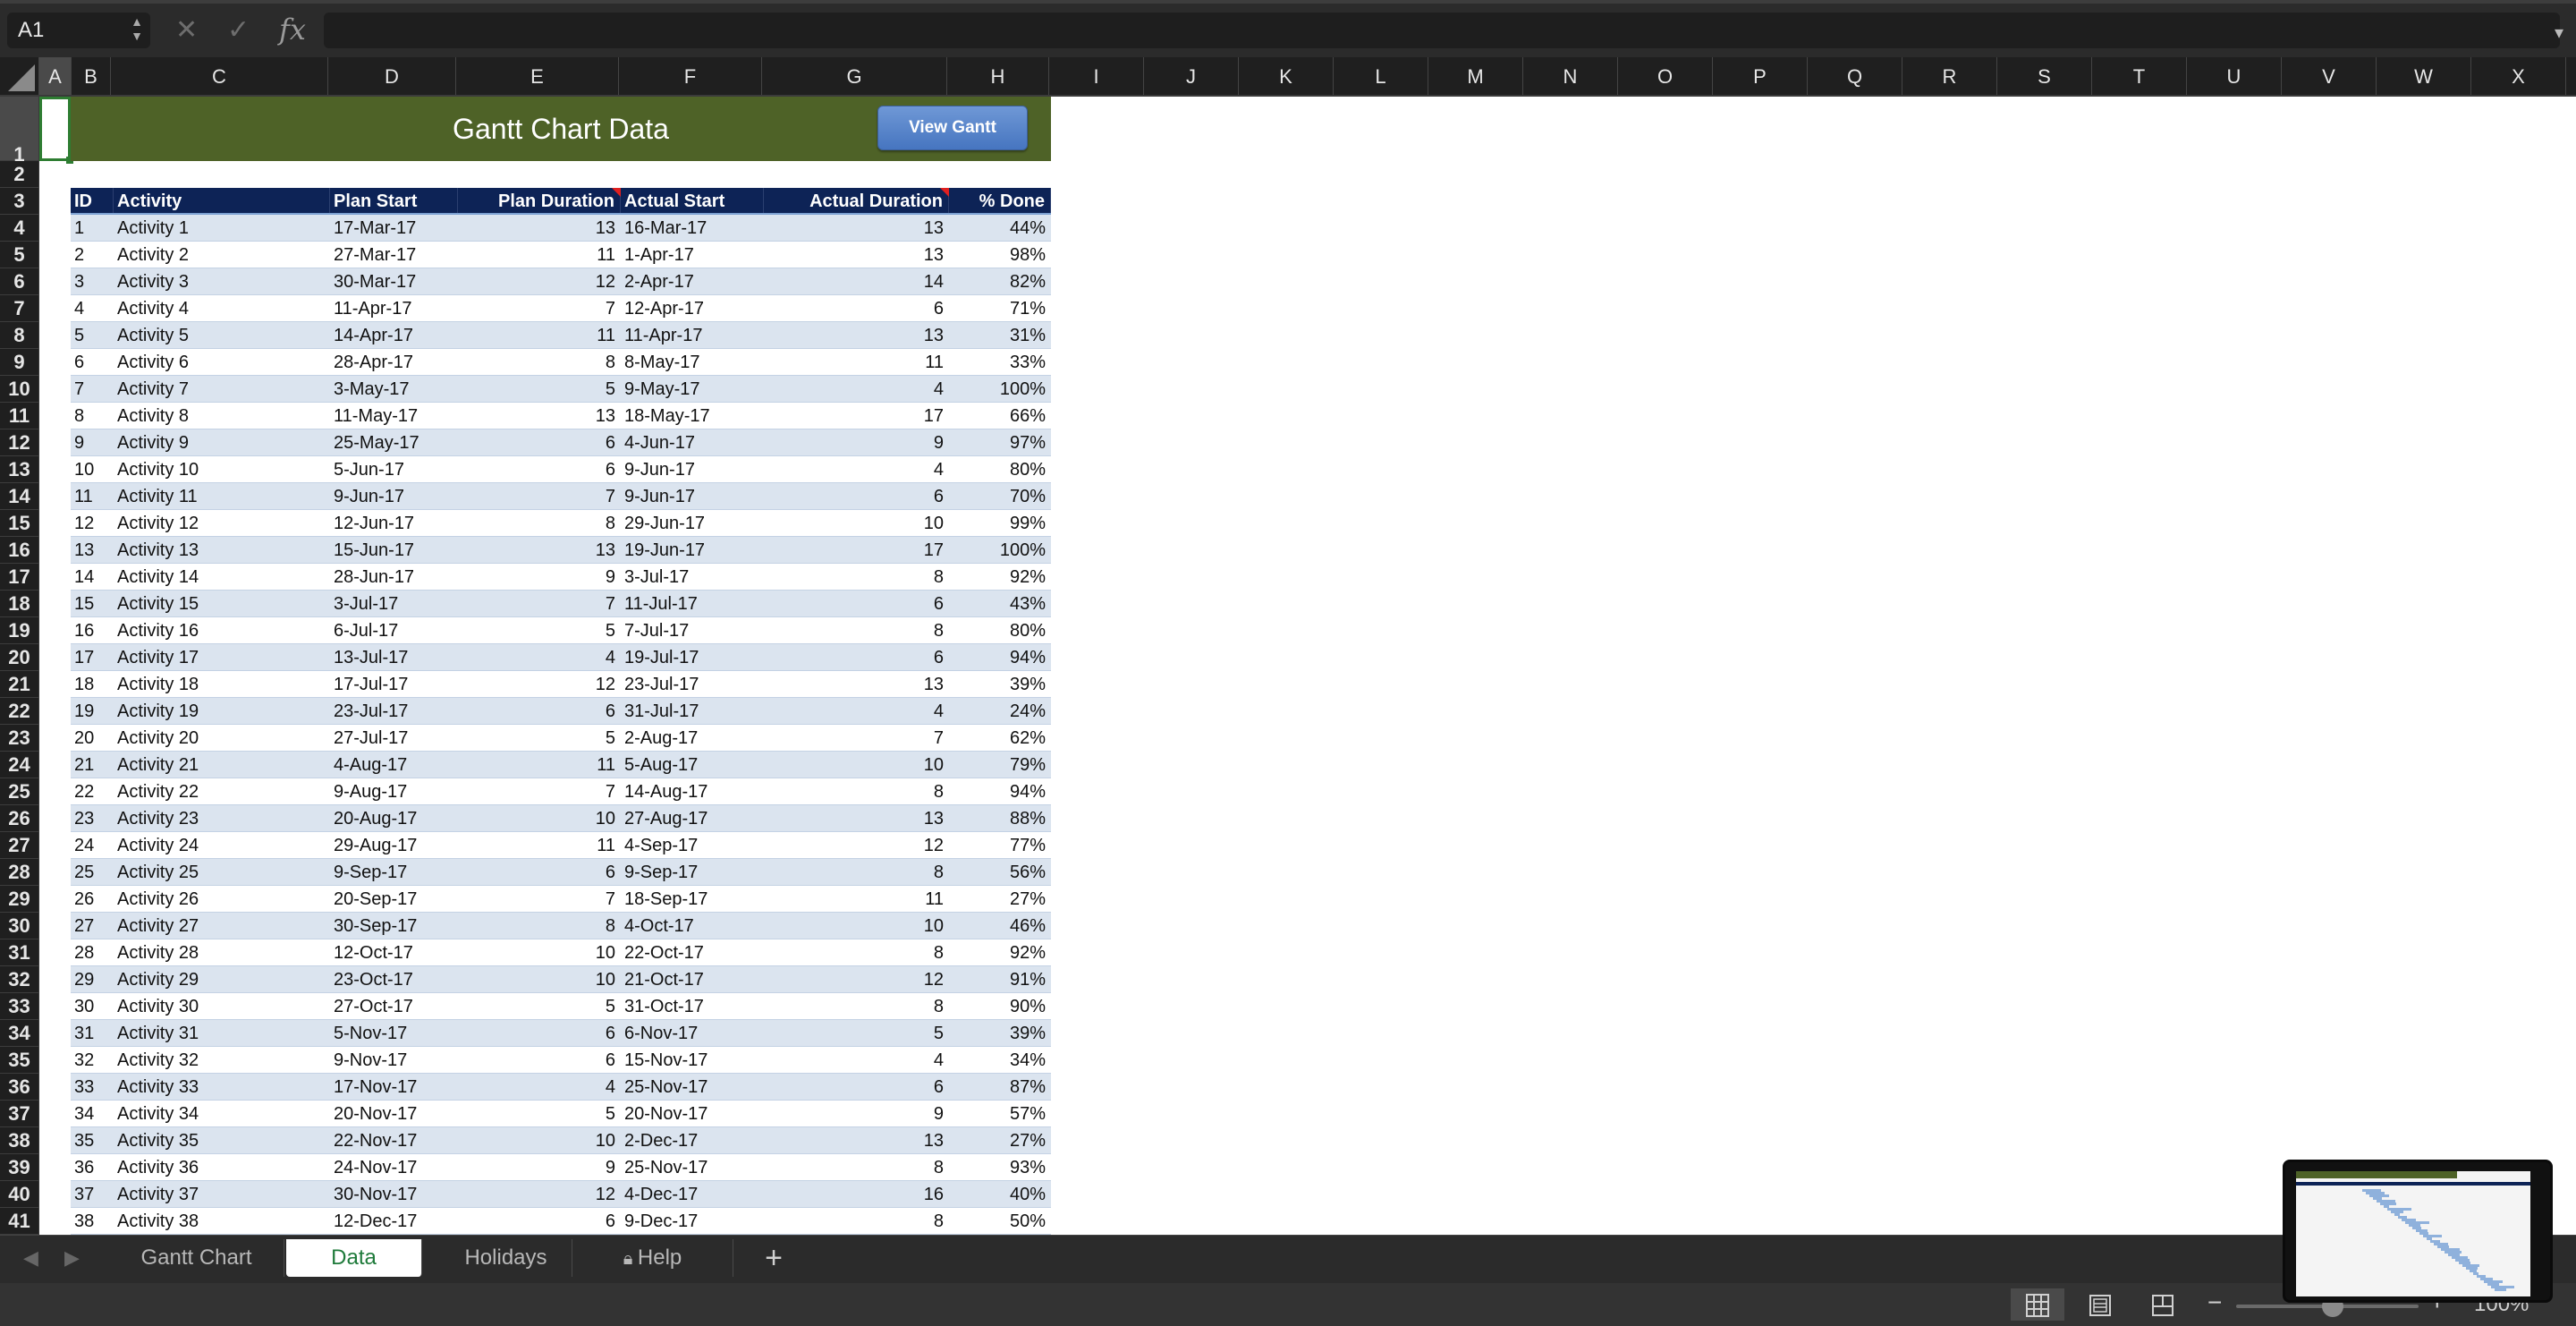 The image size is (2576, 1326). I want to click on cell-plan-duration: 5, so click(539, 389).